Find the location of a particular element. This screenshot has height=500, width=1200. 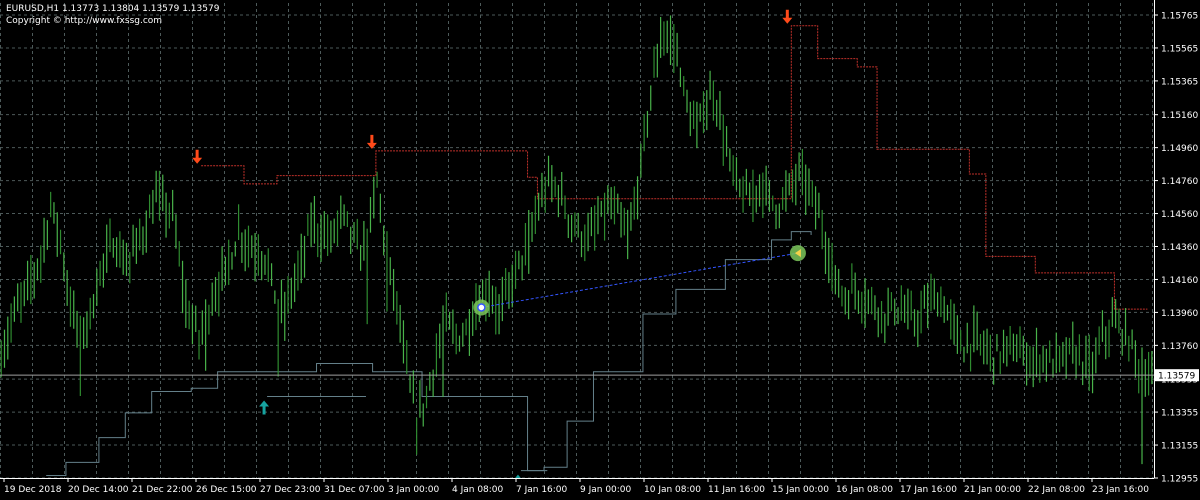

price-tick-label: 1.14760 is located at coordinates (1179, 182).